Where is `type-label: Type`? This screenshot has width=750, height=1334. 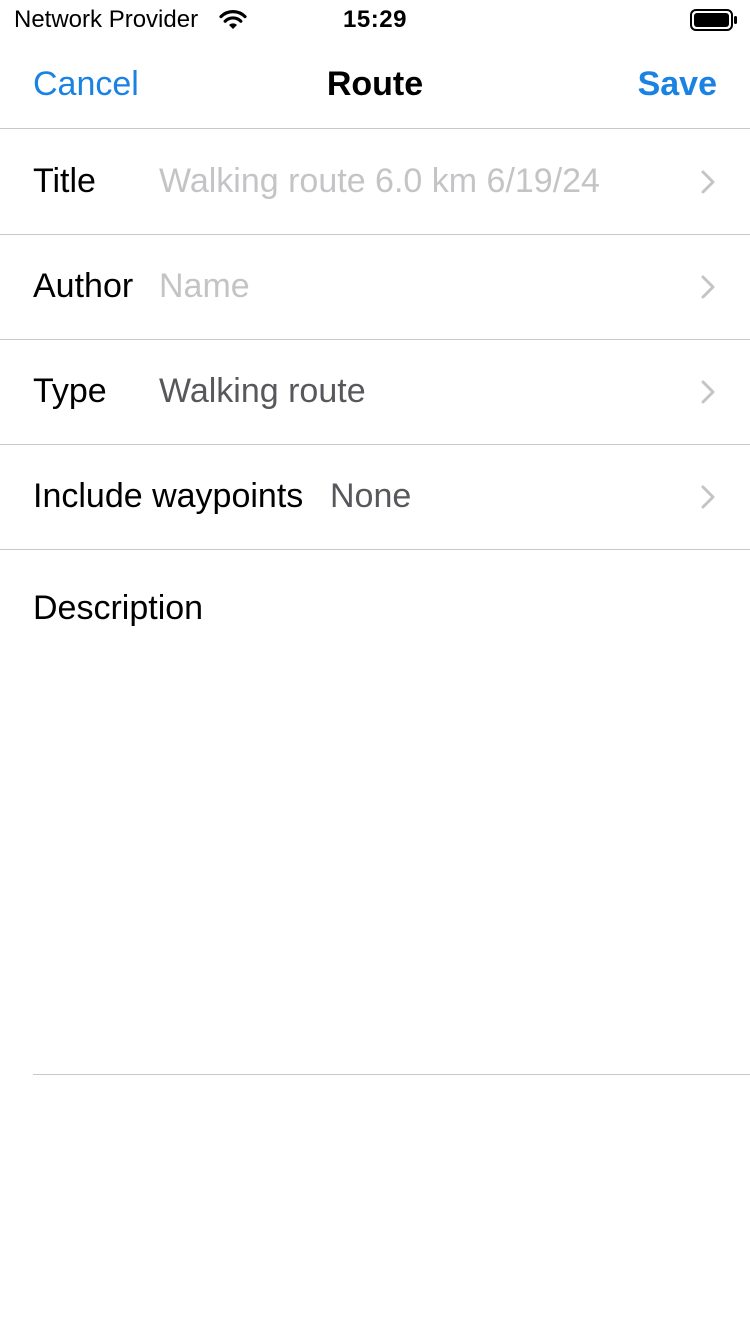
type-label: Type is located at coordinates (70, 391).